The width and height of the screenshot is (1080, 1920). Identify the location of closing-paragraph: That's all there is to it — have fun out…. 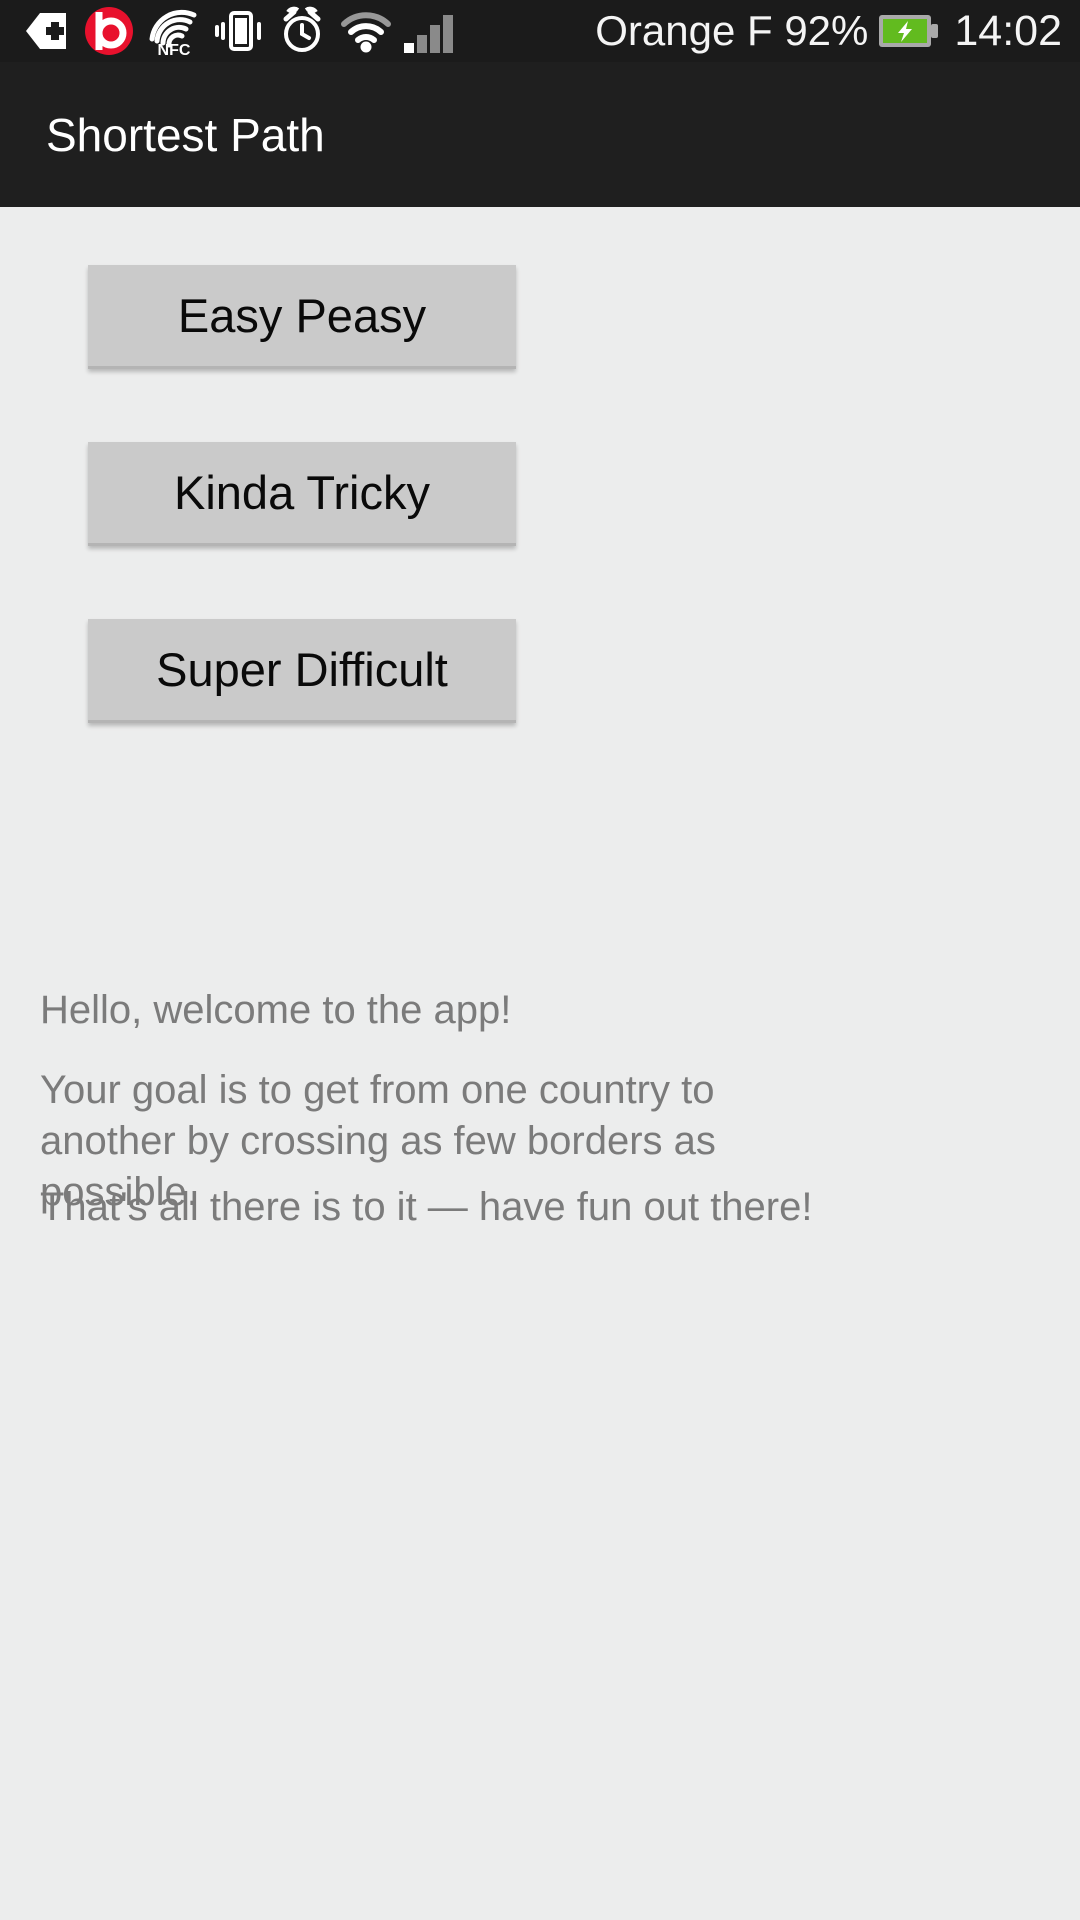
(426, 1207).